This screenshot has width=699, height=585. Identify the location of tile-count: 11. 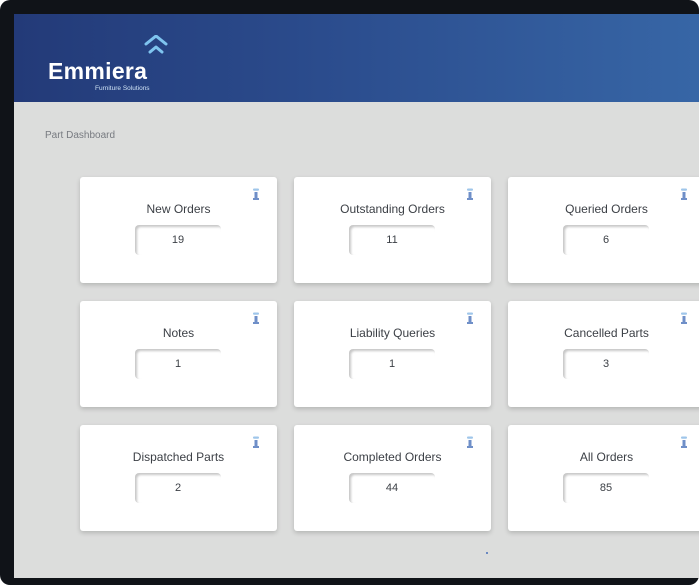
(392, 240).